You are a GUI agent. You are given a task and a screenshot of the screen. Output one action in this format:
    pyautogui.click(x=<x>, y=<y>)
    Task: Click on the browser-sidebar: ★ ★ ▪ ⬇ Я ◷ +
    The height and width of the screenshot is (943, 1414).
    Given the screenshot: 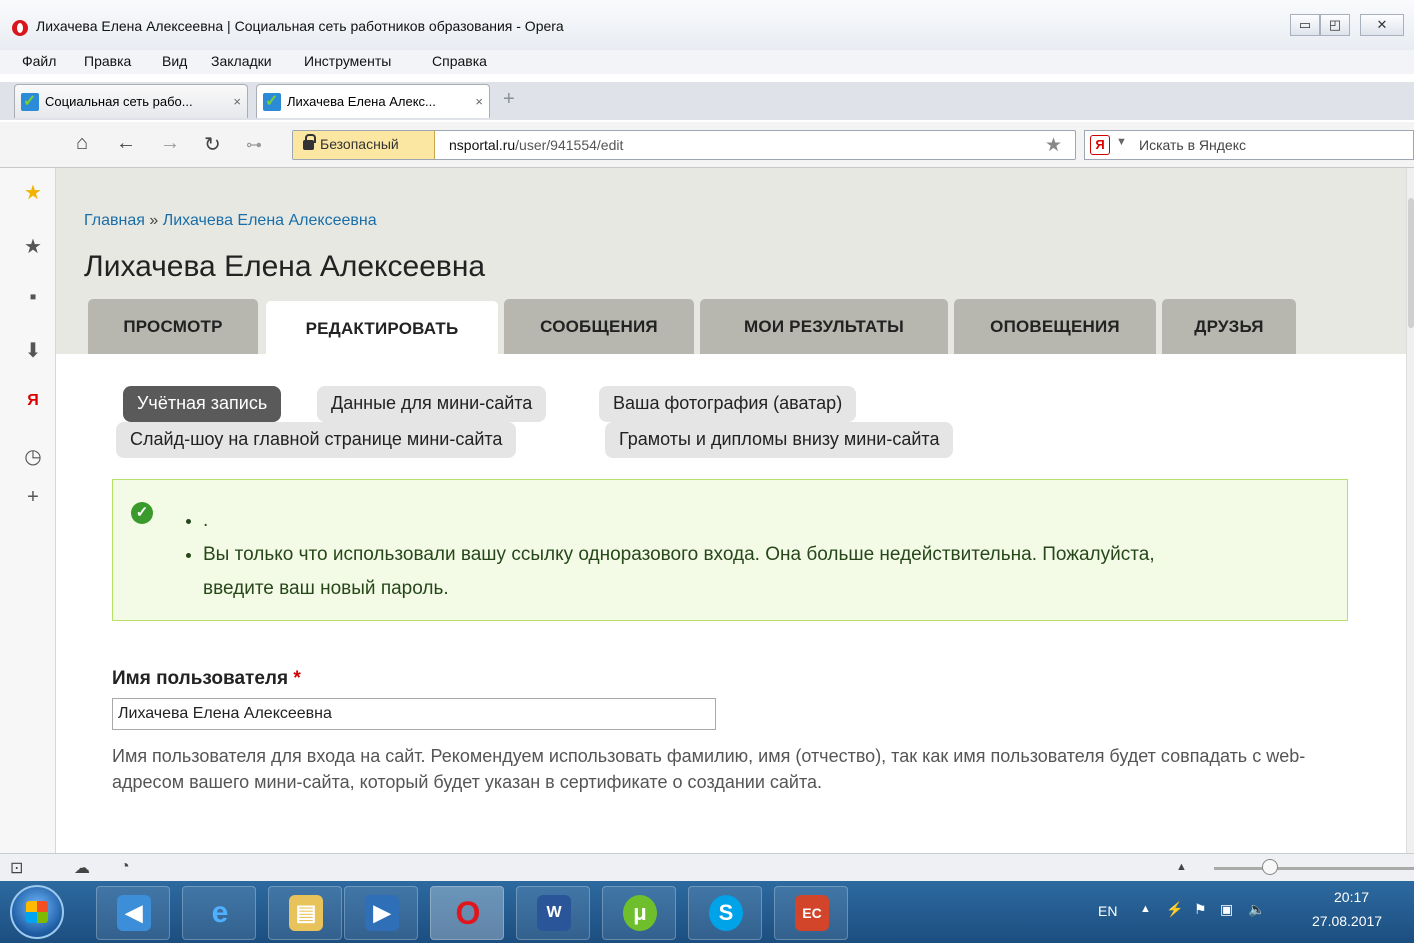 What is the action you would take?
    pyautogui.click(x=28, y=510)
    